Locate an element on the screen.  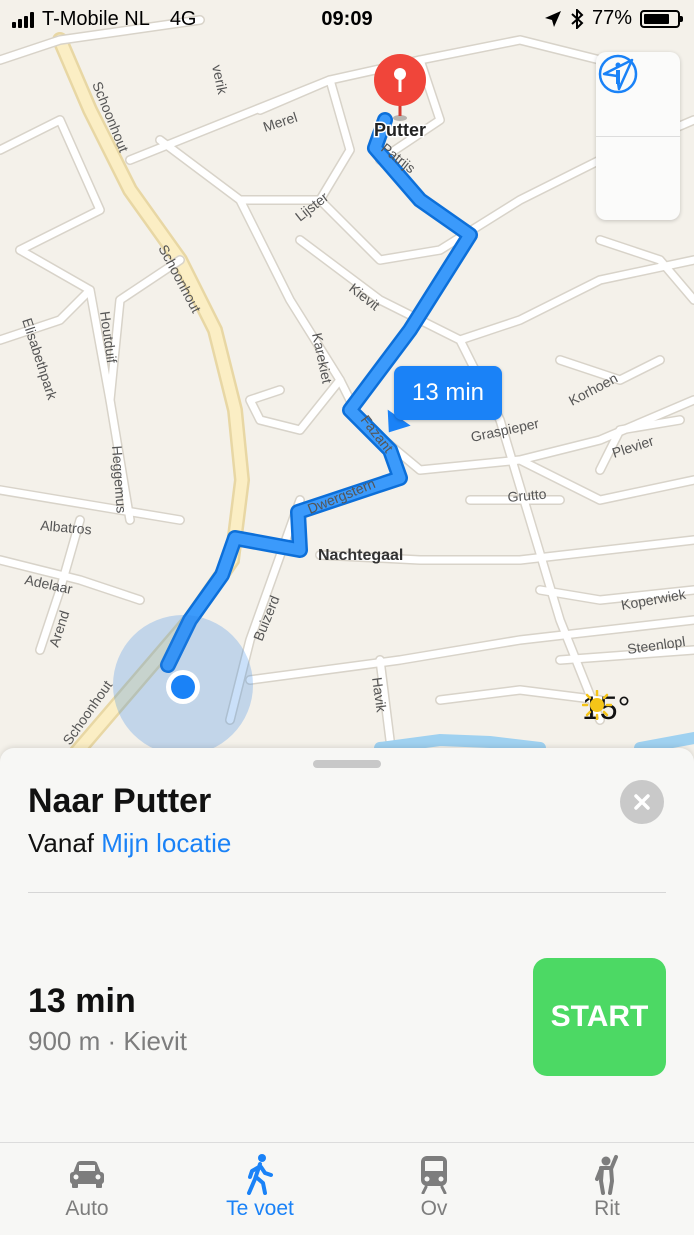
close-icon is located at coordinates (642, 802).